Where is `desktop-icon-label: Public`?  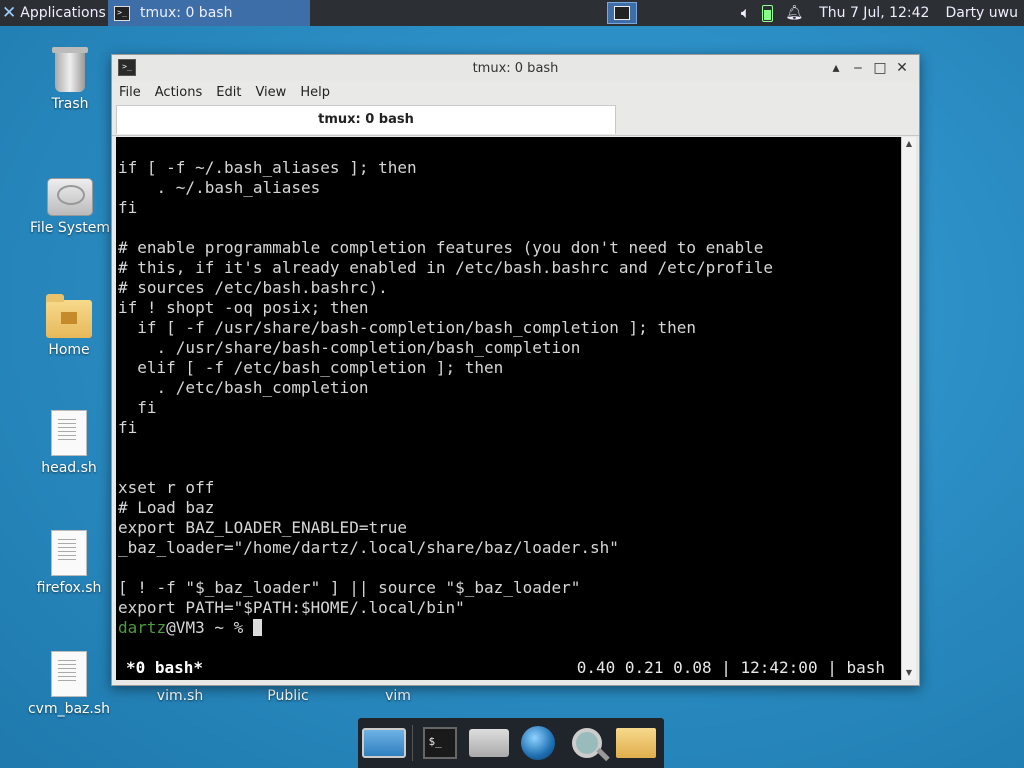
desktop-icon-label: Public is located at coordinates (288, 696).